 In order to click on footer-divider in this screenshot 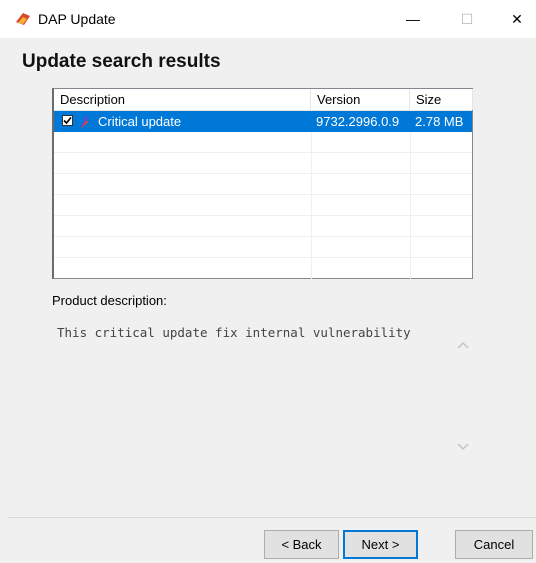, I will do `click(272, 517)`.